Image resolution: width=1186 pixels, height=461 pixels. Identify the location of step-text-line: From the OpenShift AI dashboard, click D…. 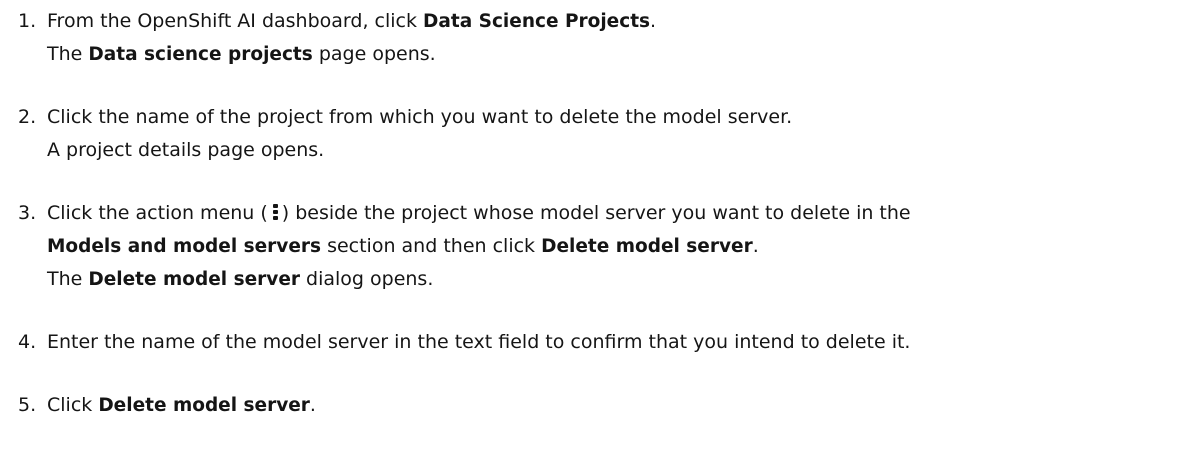
(616, 21).